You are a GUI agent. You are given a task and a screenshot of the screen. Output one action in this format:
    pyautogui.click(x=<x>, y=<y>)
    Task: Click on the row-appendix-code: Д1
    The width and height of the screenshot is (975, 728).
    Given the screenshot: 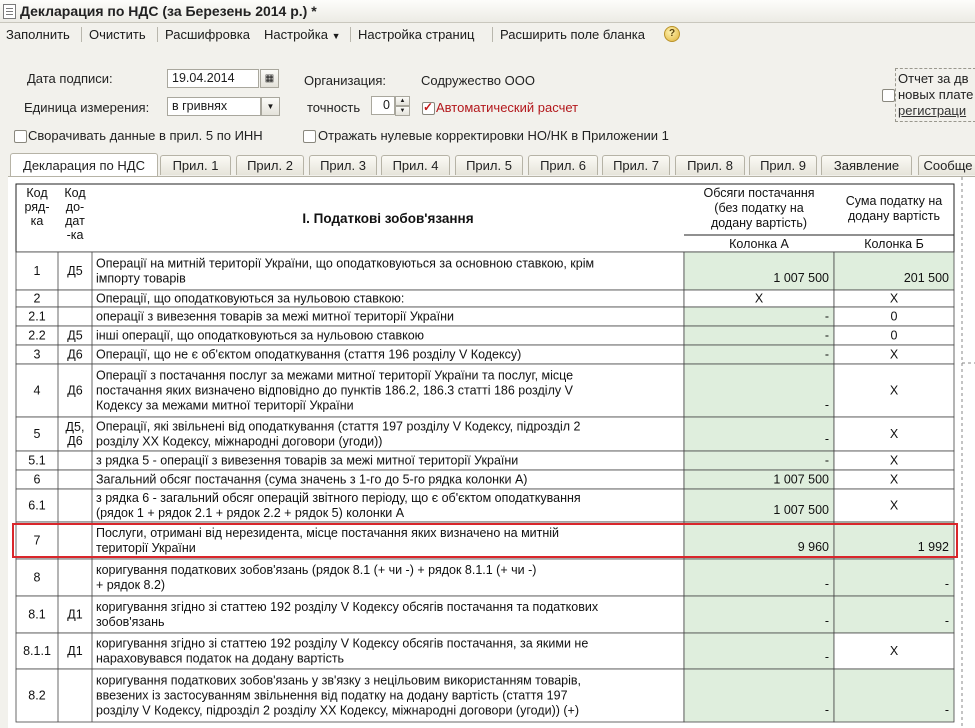 What is the action you would take?
    pyautogui.click(x=74, y=615)
    